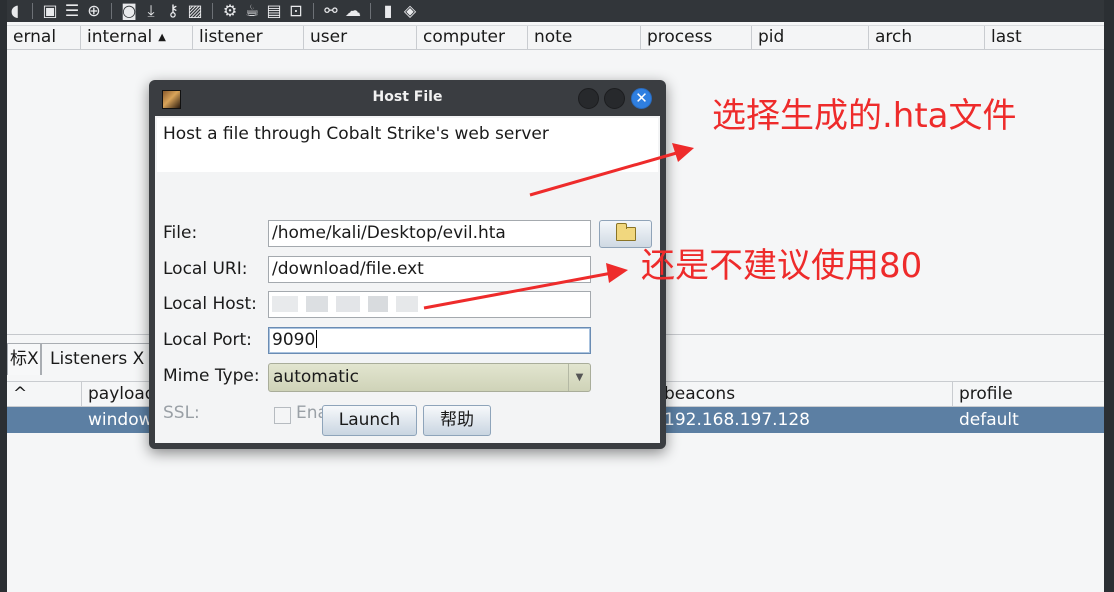  What do you see at coordinates (369, 420) in the screenshot?
I see `launch-button: Launch` at bounding box center [369, 420].